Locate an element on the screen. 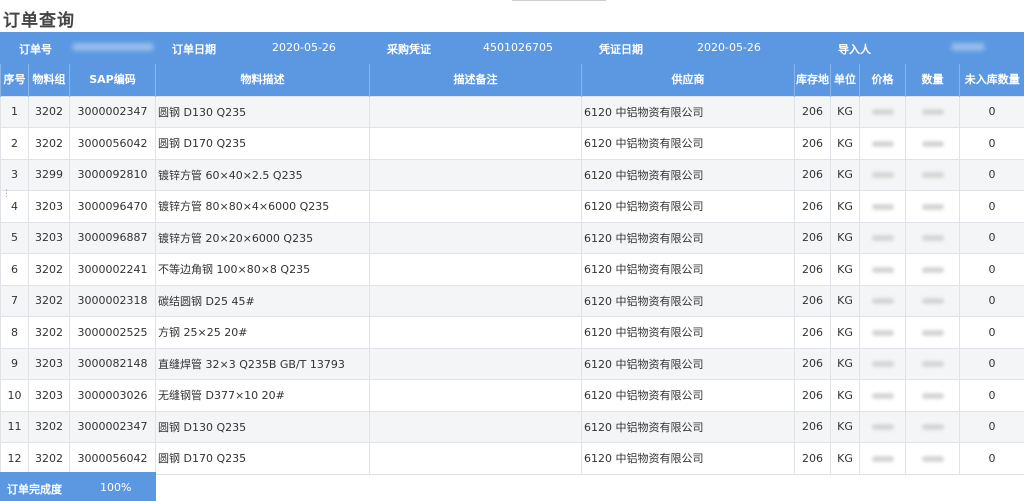 The image size is (1024, 501). col-header-price: 价格 is located at coordinates (882, 80).